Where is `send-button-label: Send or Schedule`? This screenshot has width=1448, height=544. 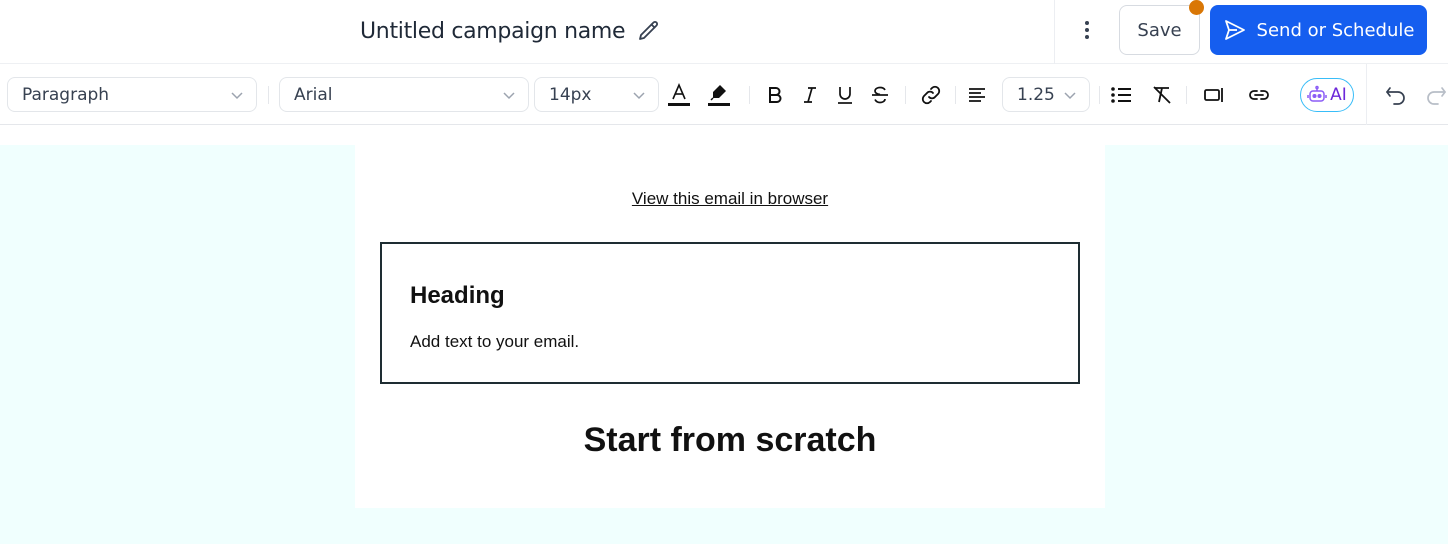
send-button-label: Send or Schedule is located at coordinates (1335, 30).